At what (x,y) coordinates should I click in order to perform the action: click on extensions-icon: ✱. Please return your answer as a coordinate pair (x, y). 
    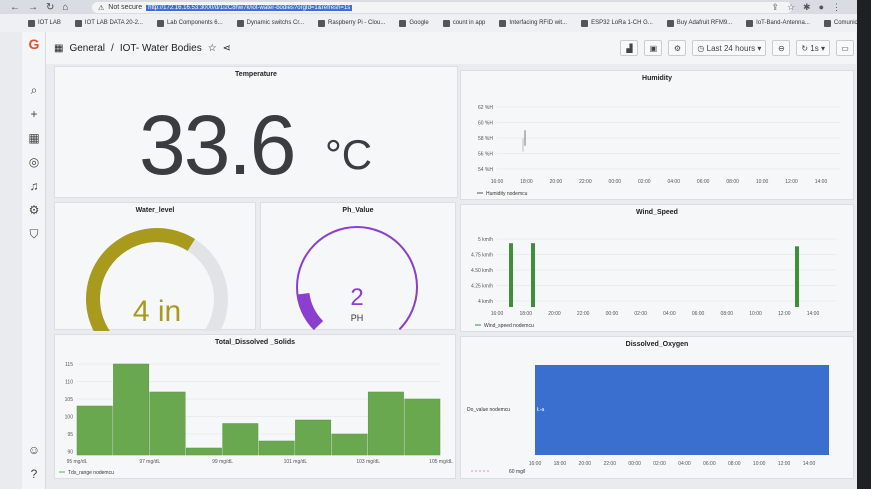
    Looking at the image, I should click on (807, 7).